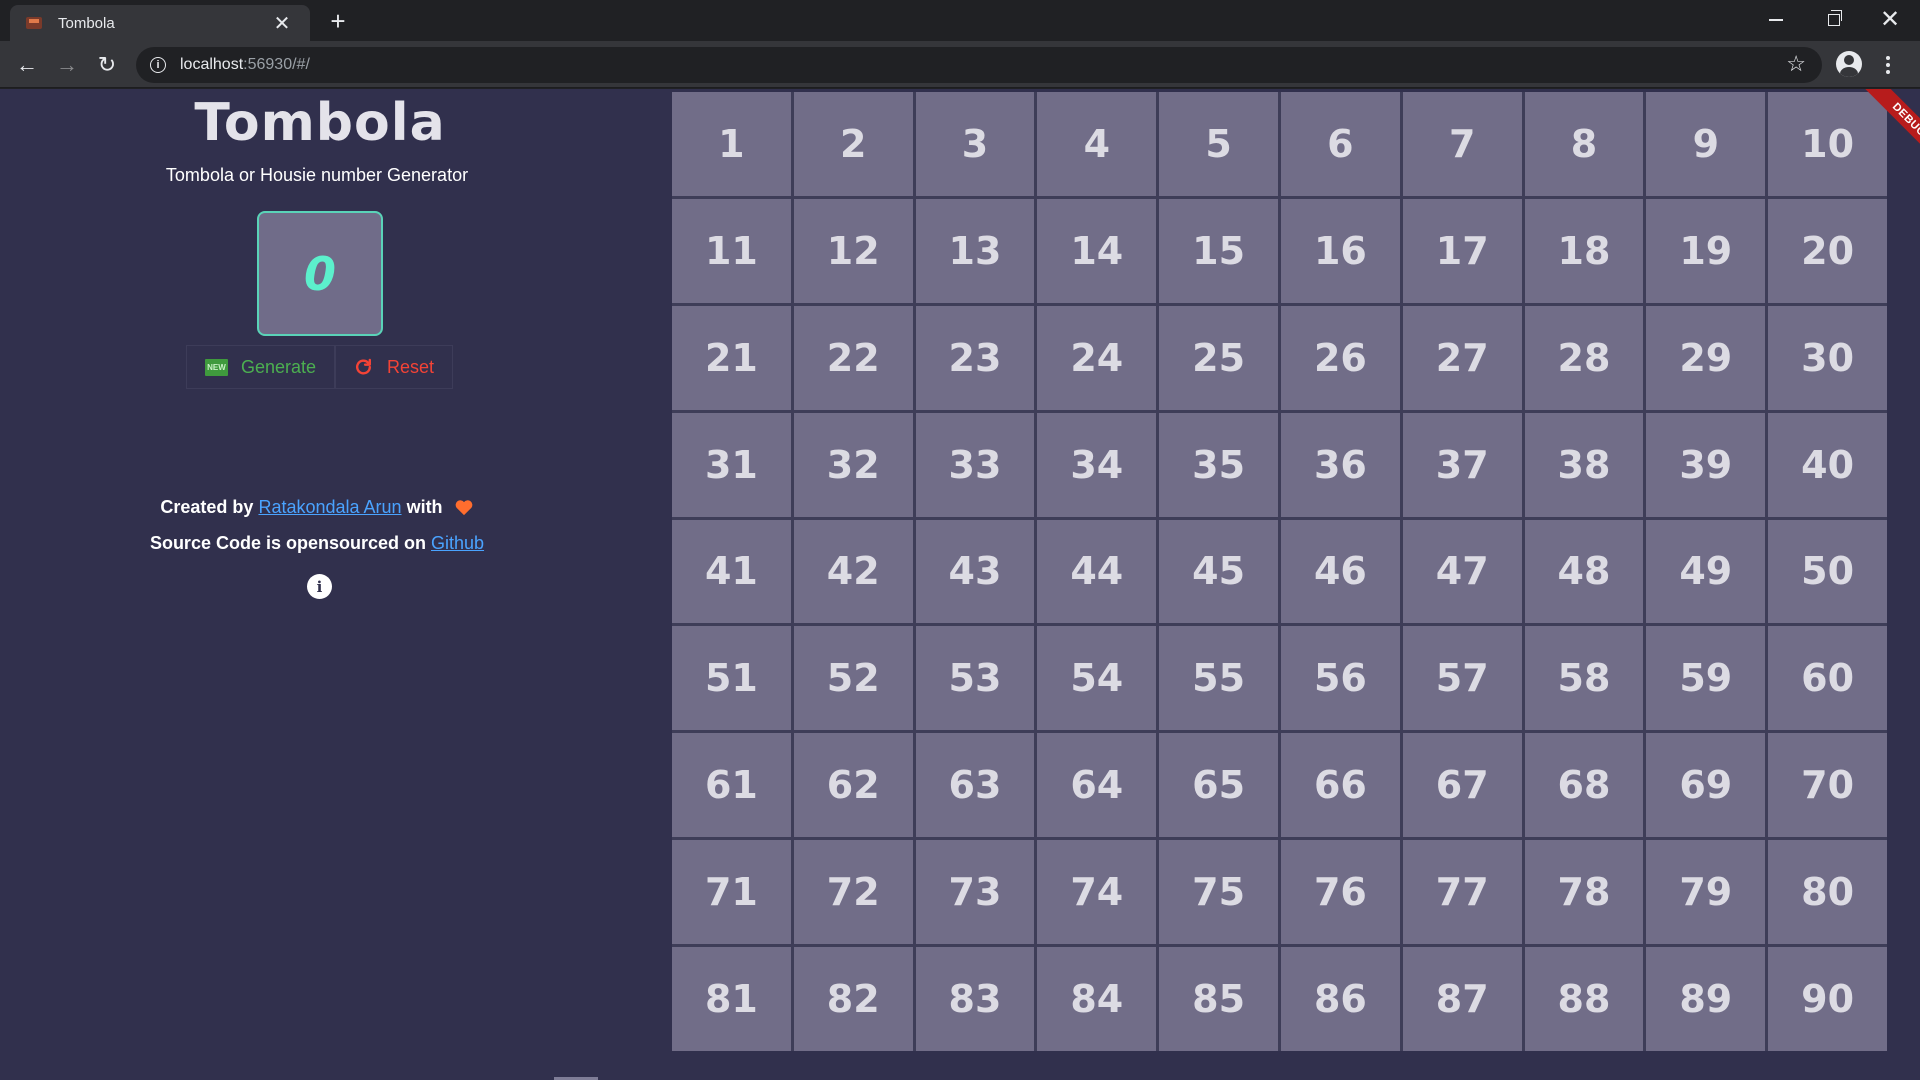  I want to click on number-cell: 73, so click(975, 892).